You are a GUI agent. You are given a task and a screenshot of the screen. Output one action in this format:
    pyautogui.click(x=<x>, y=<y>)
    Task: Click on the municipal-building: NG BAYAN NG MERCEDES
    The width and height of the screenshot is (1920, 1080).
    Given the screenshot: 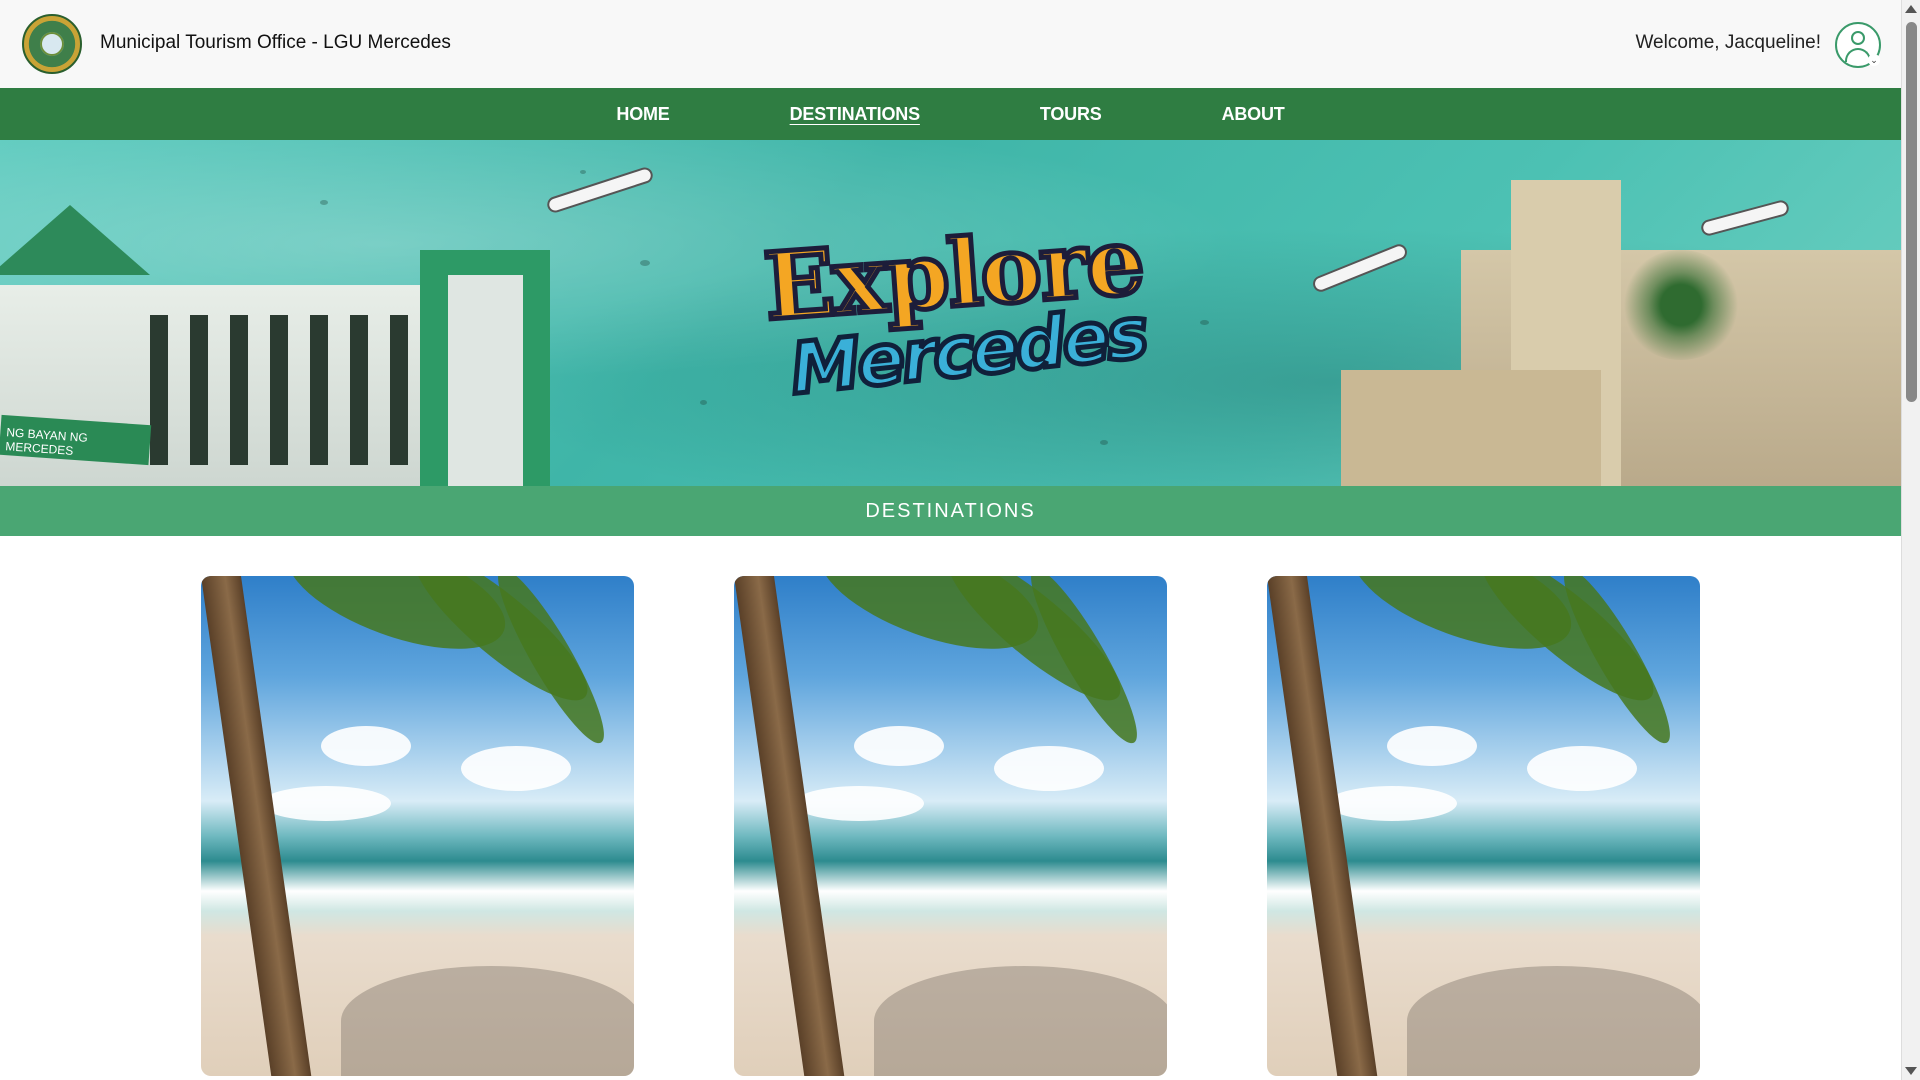 What is the action you would take?
    pyautogui.click(x=275, y=345)
    